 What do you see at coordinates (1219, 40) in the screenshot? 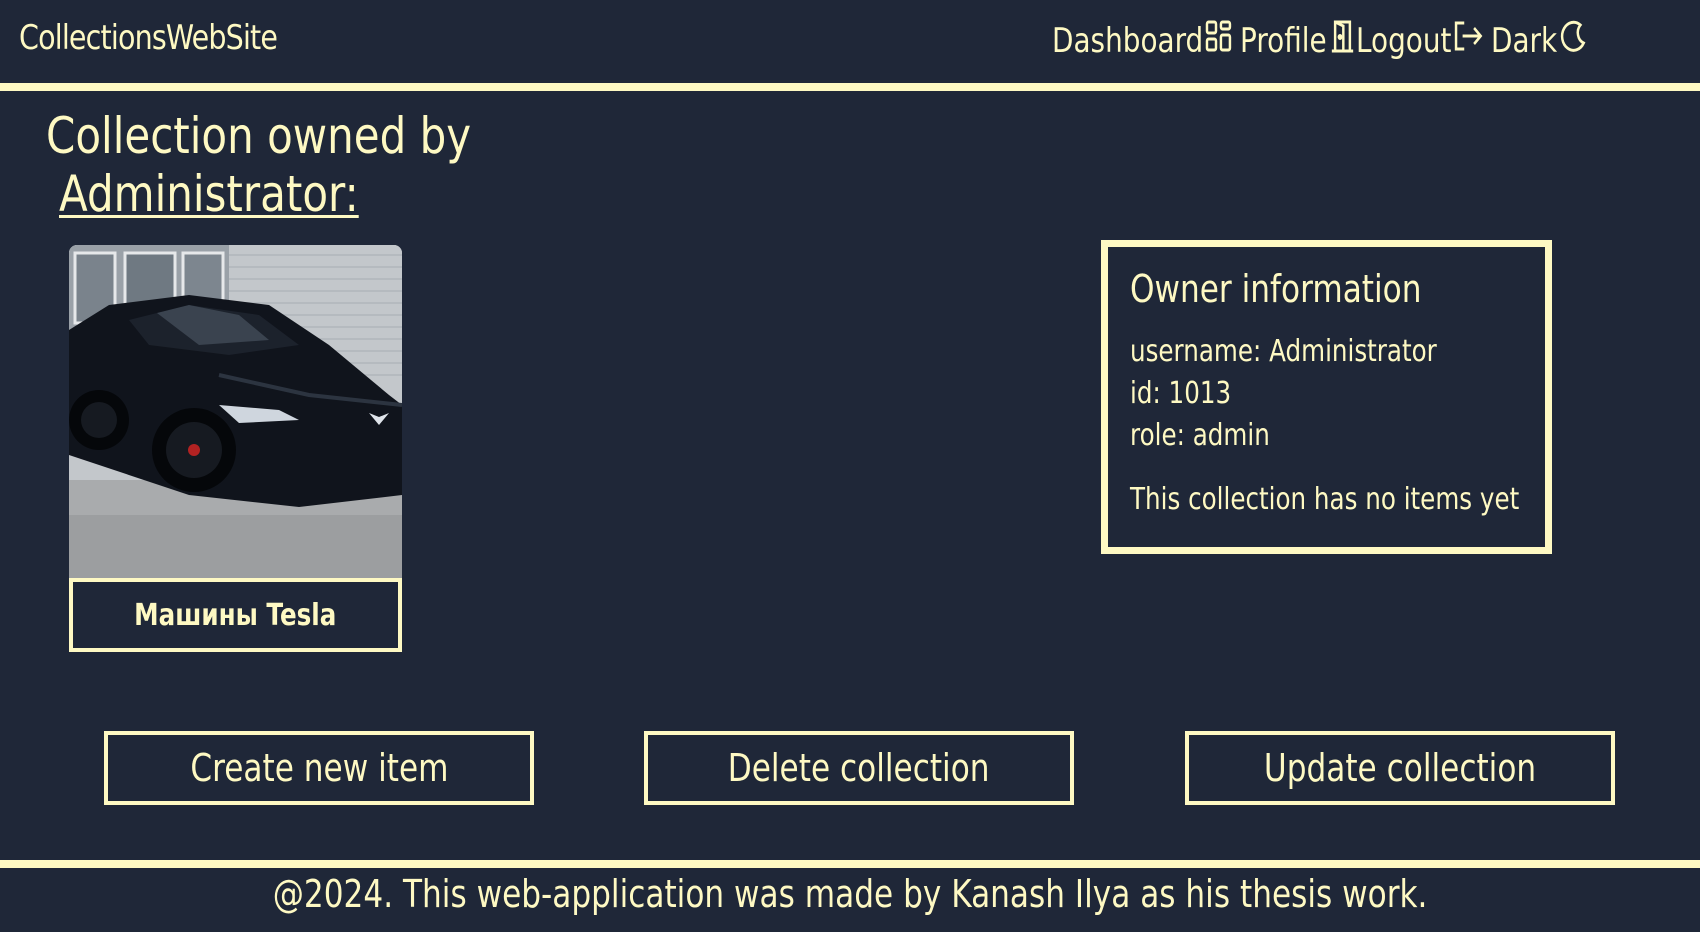
I see `dashboard-icon` at bounding box center [1219, 40].